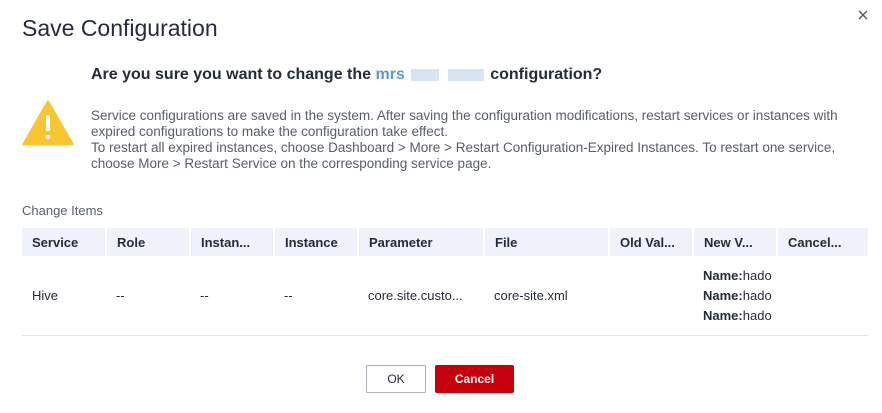 The image size is (882, 413). I want to click on cell-instance-group: --, so click(232, 296).